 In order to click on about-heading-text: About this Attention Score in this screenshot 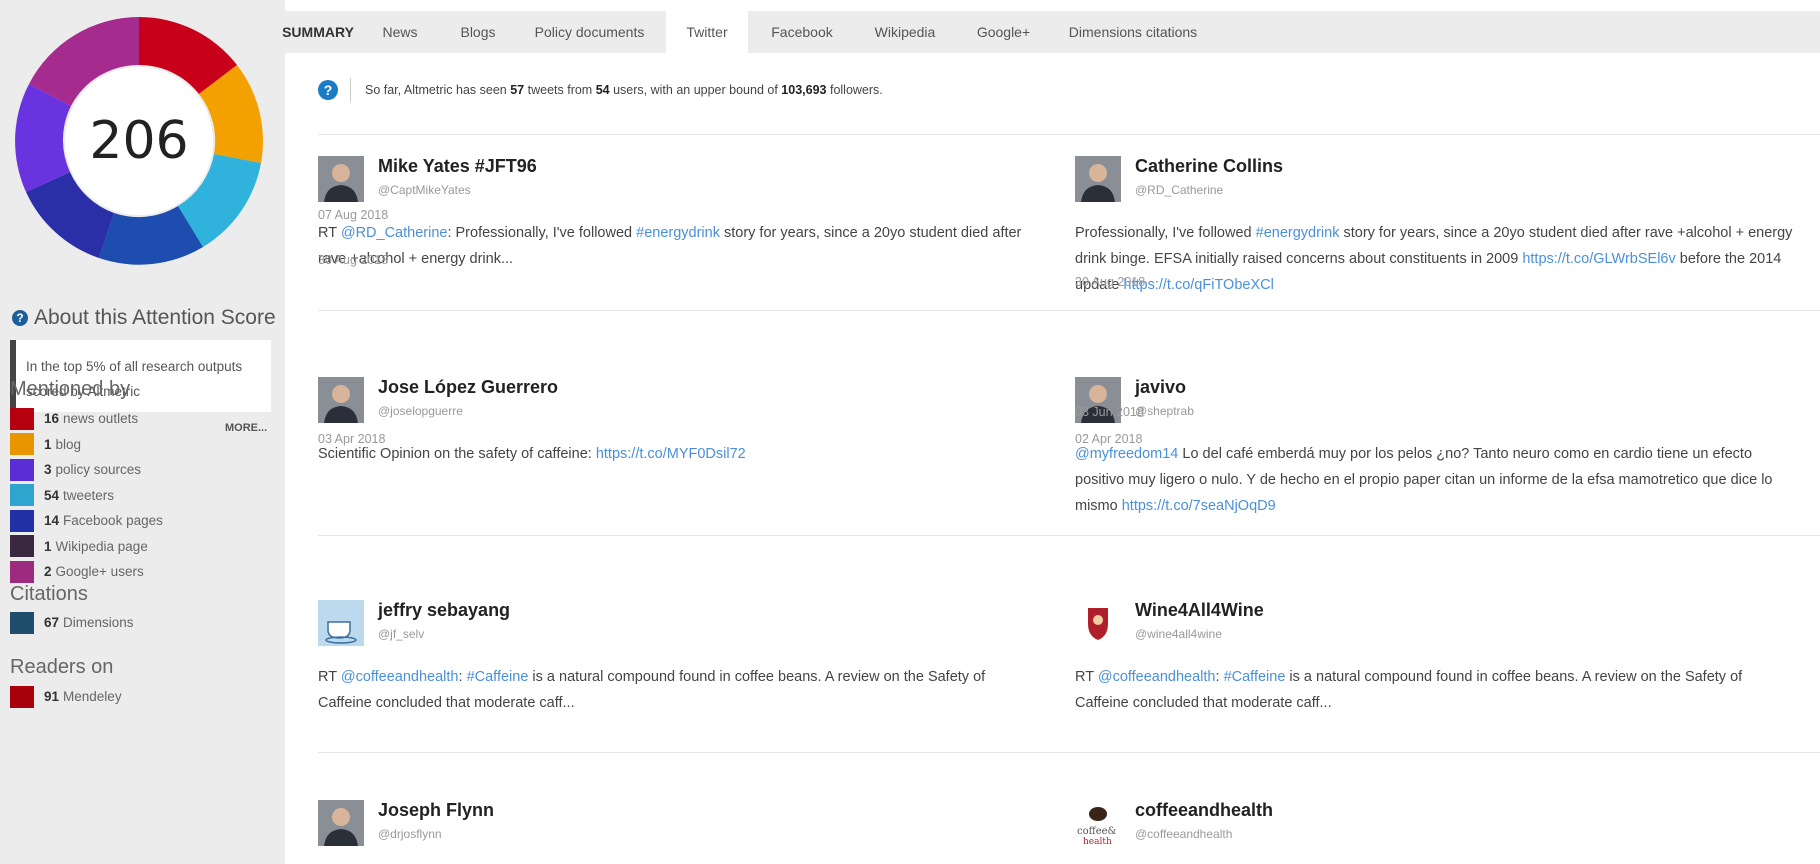, I will do `click(155, 317)`.